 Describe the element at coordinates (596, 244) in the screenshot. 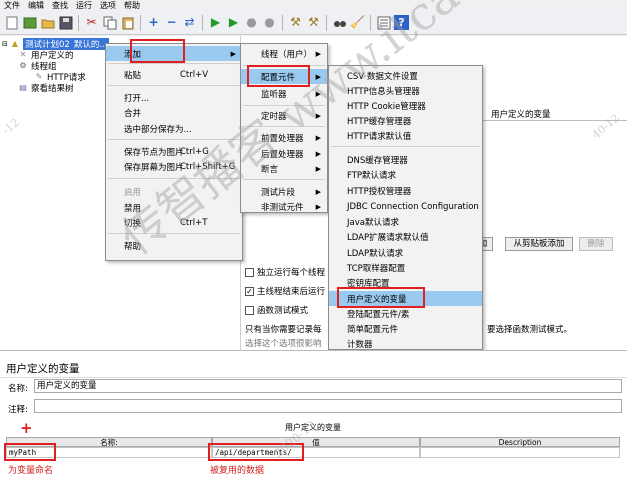

I see `delete-button: 删除` at that location.